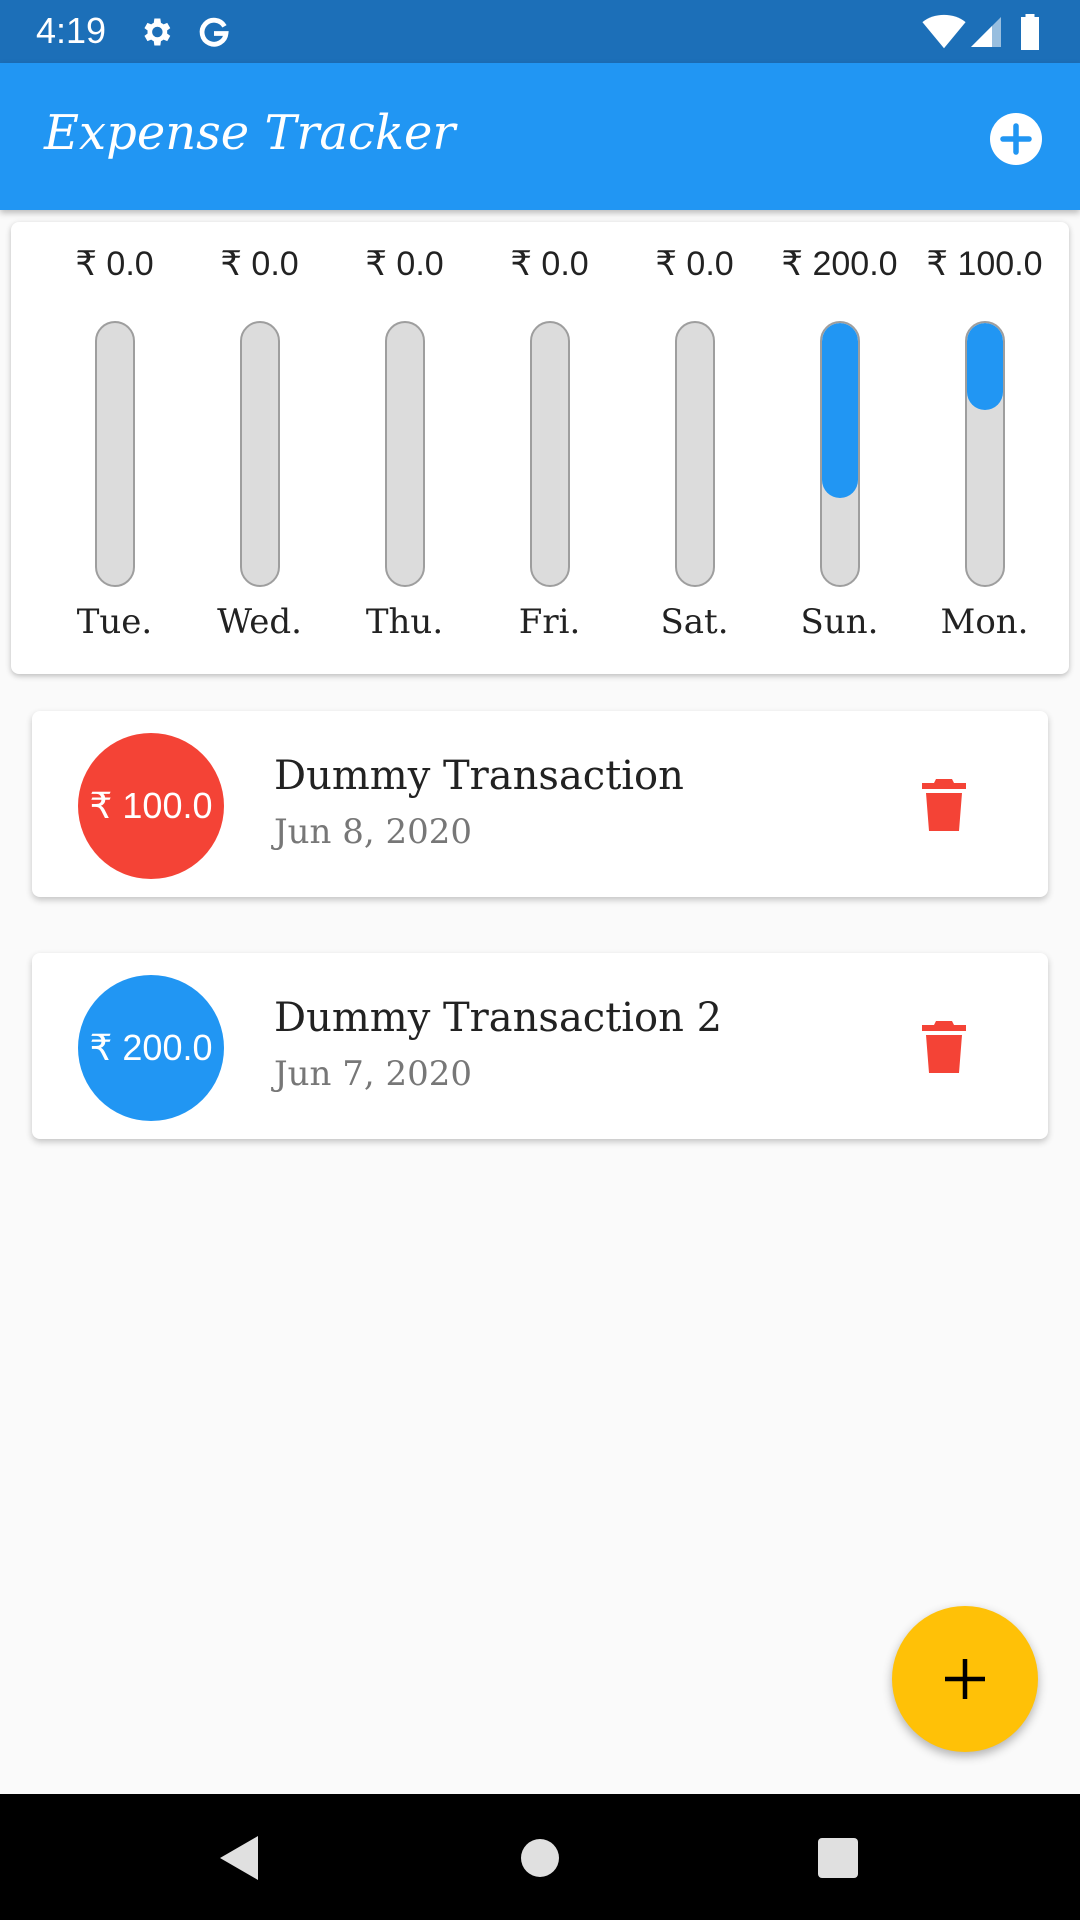 The width and height of the screenshot is (1080, 1920). Describe the element at coordinates (157, 32) in the screenshot. I see `gear-icon` at that location.